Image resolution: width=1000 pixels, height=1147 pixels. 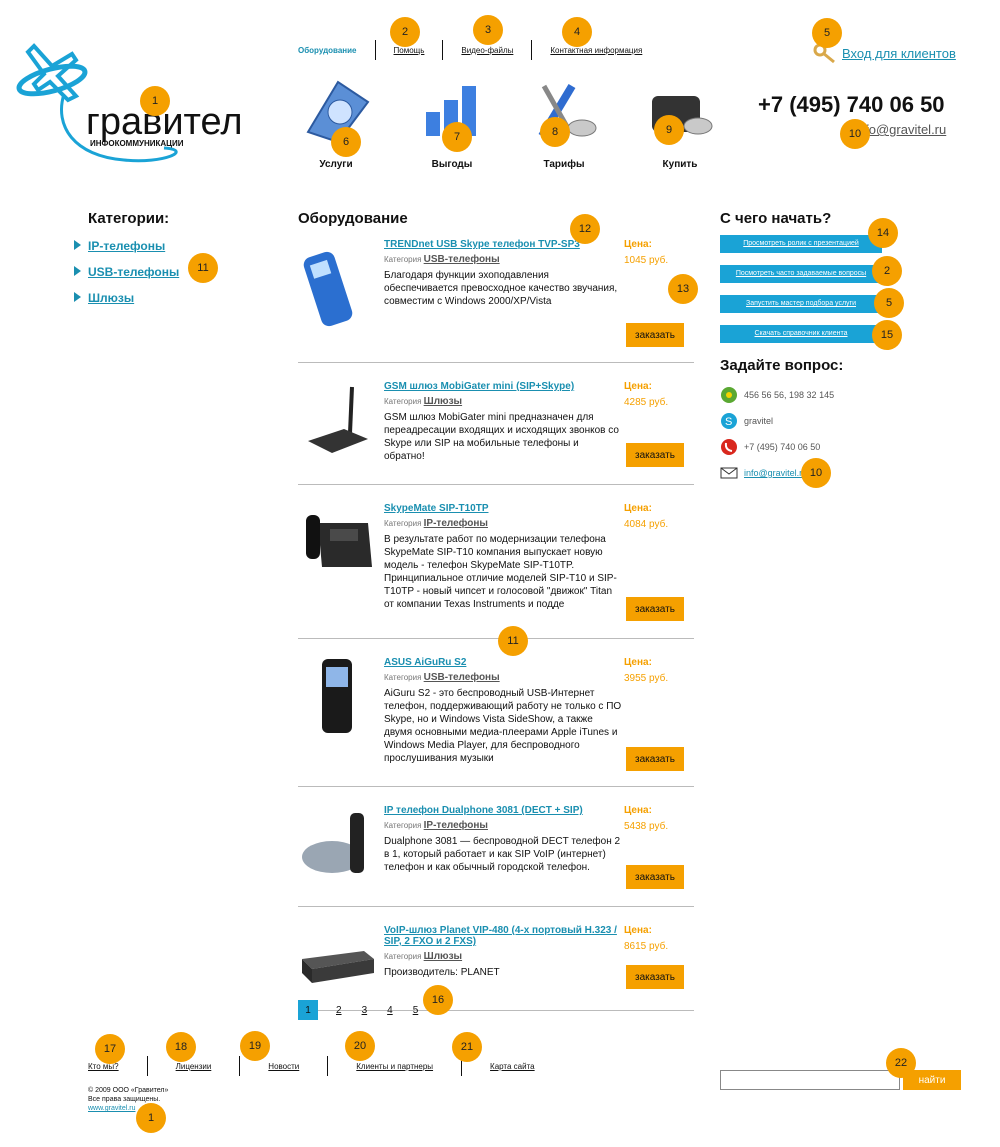 I want to click on usb-phone-image, so click(x=337, y=287).